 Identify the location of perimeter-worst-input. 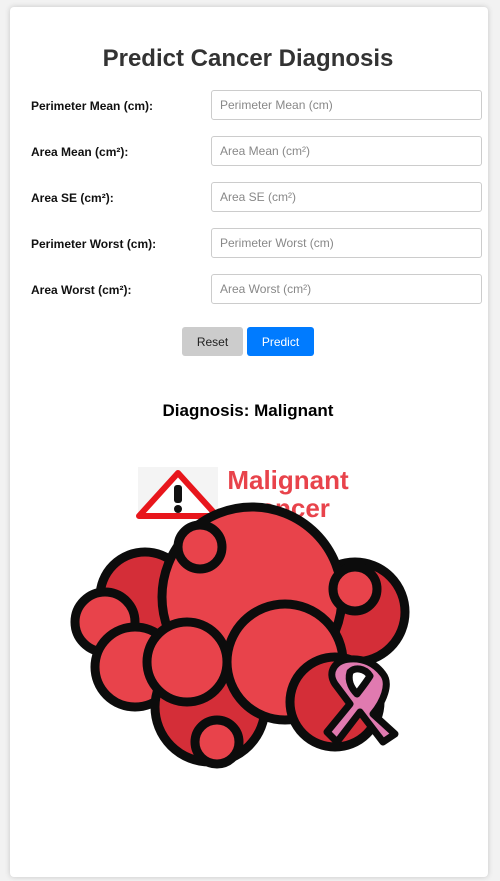
(346, 243).